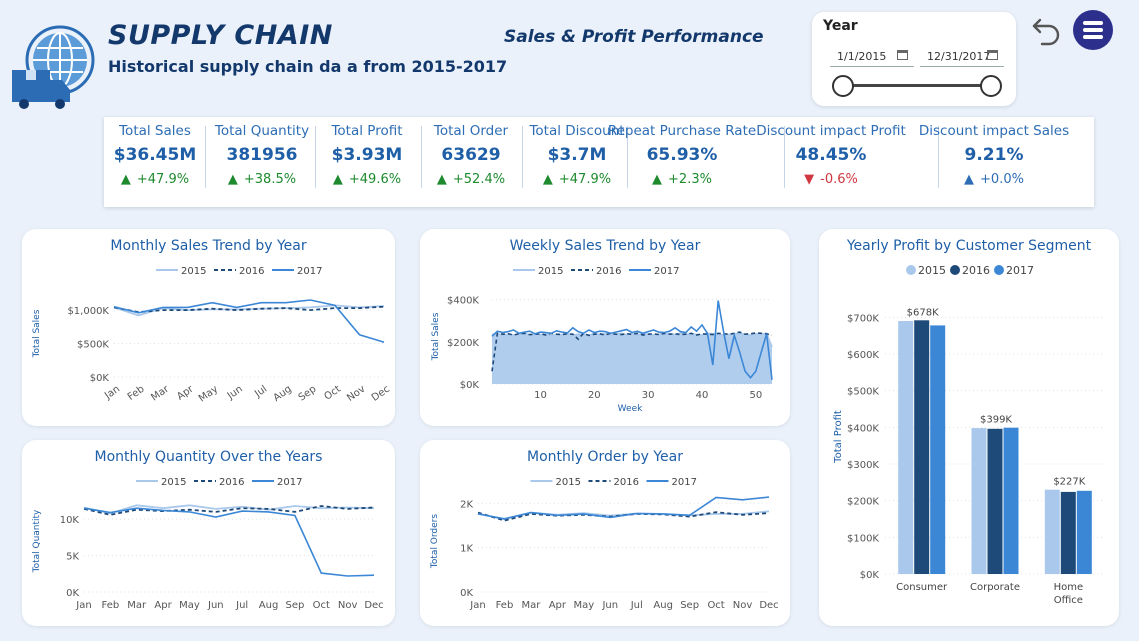  I want to click on kpi-label: Repeat Purchase Rate, so click(682, 131).